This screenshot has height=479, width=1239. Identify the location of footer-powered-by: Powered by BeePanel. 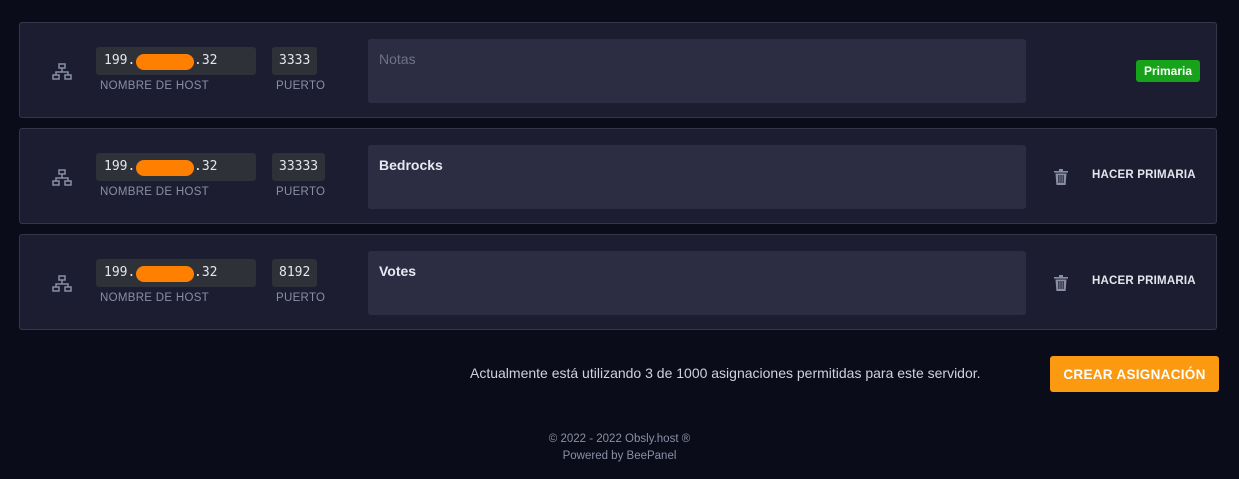
(619, 456).